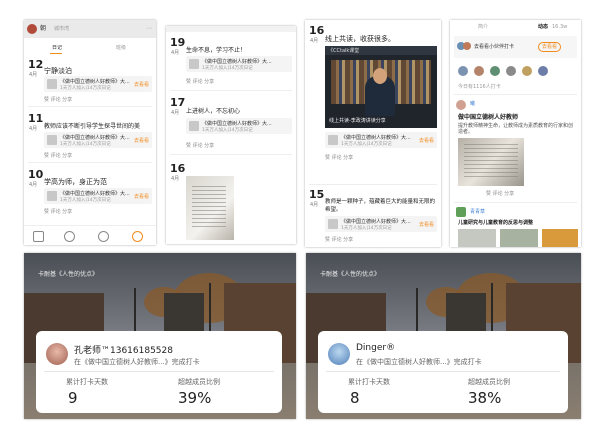  Describe the element at coordinates (36, 118) in the screenshot. I see `entry-day: 11` at that location.